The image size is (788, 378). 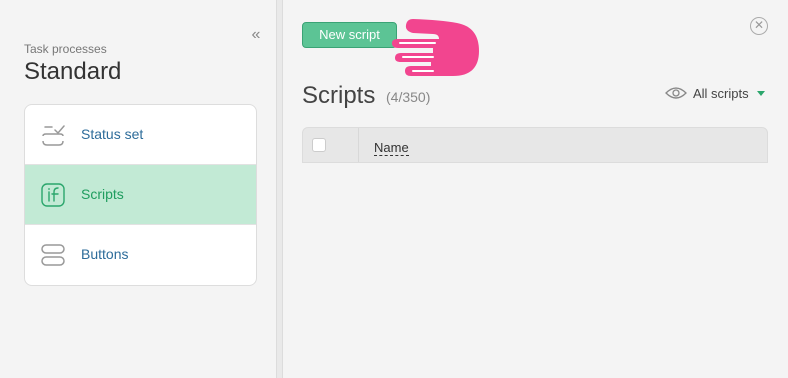 I want to click on sidebar-item-label: Scripts, so click(x=102, y=194).